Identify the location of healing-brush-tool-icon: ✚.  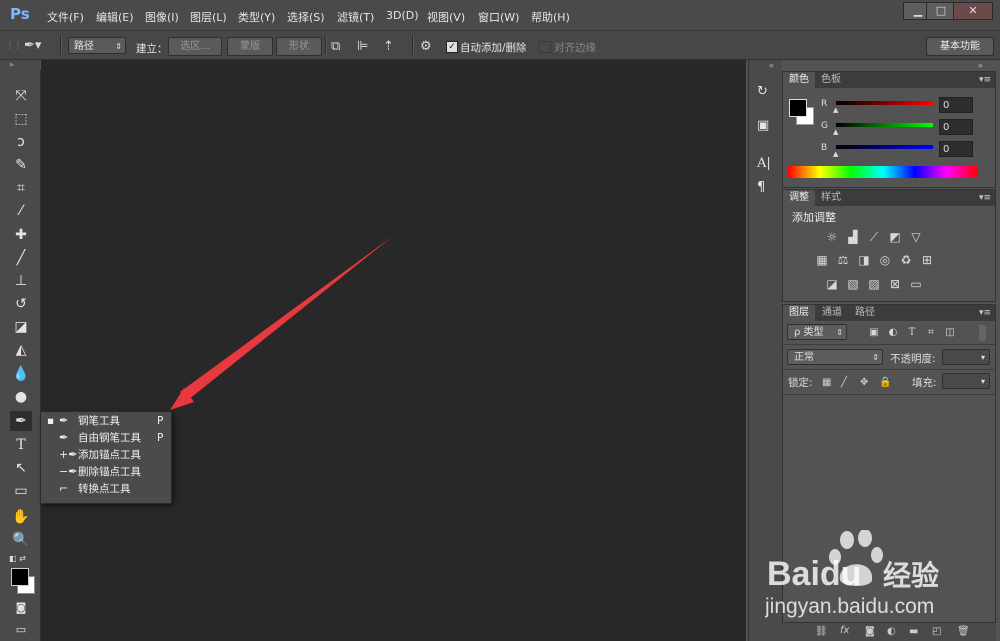
(21, 235).